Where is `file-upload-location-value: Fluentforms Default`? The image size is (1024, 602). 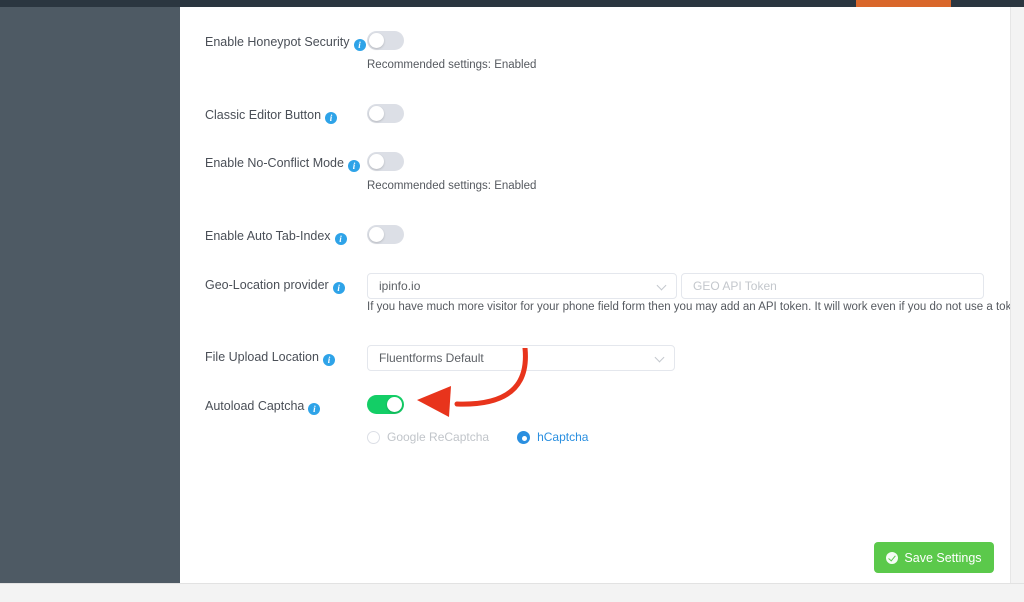 file-upload-location-value: Fluentforms Default is located at coordinates (431, 358).